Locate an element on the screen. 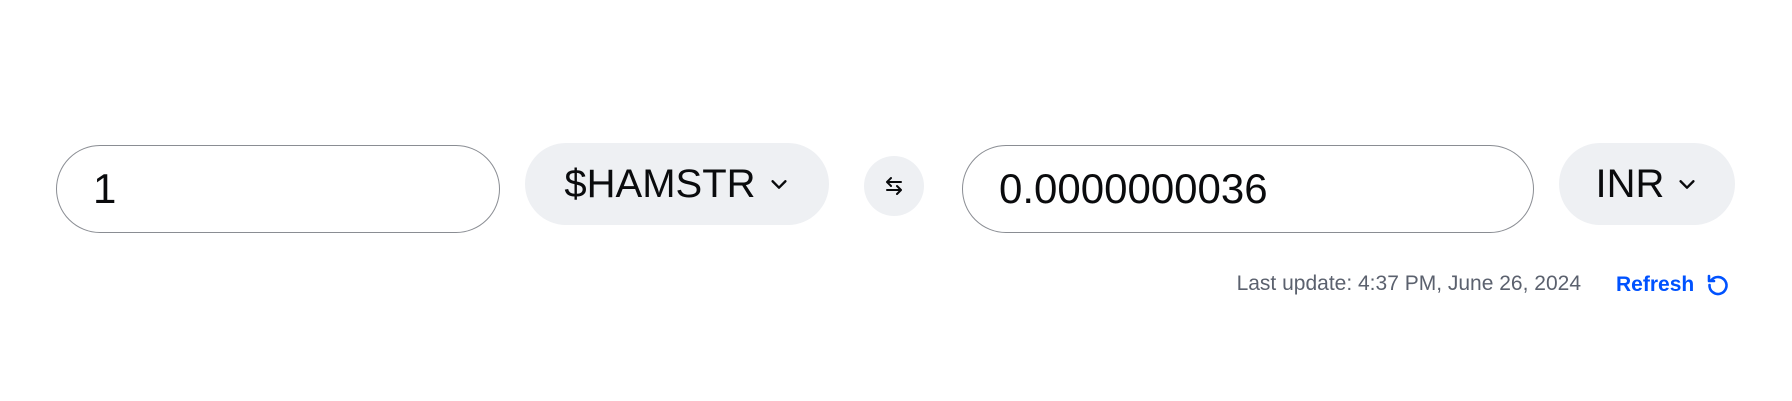  from-currency-select: $HAMSTR is located at coordinates (677, 184).